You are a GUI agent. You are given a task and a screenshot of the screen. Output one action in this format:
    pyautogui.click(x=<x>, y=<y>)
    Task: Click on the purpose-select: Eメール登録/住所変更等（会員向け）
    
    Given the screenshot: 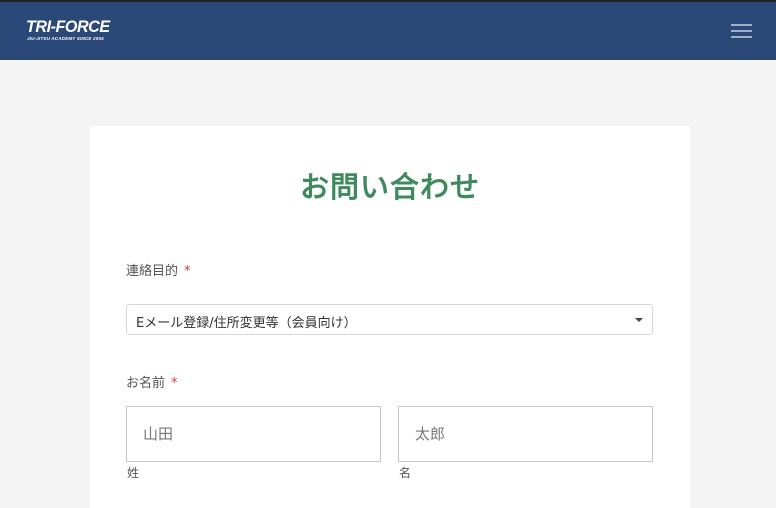 What is the action you would take?
    pyautogui.click(x=389, y=319)
    